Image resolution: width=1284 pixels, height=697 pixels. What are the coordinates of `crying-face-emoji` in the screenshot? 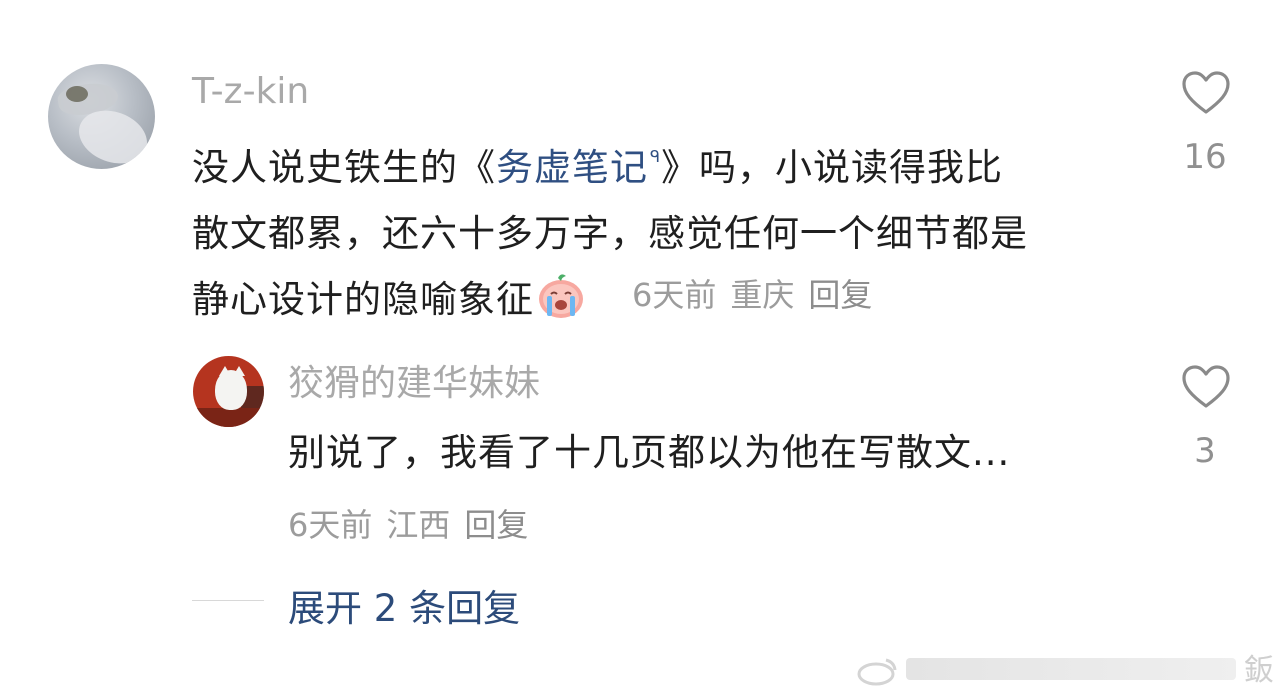 It's located at (561, 296).